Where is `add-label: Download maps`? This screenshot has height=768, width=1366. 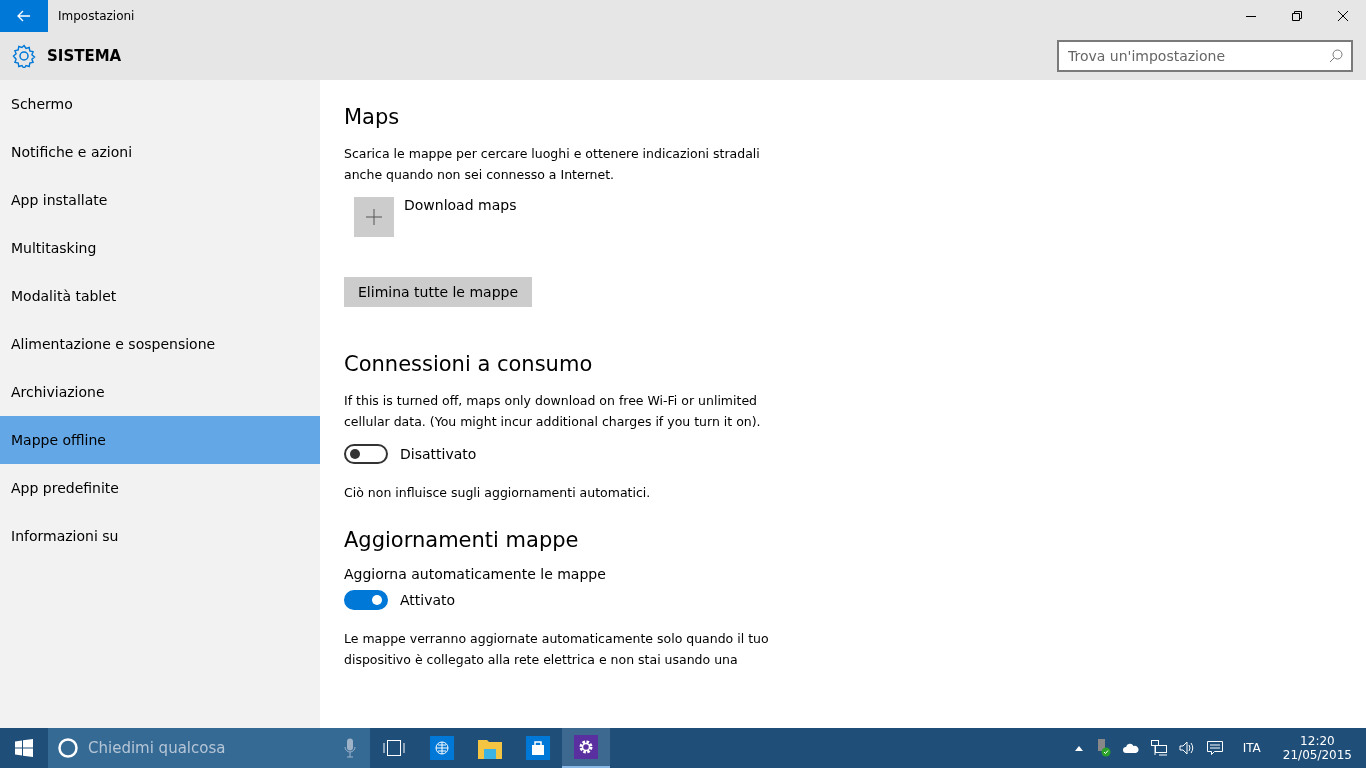
add-label: Download maps is located at coordinates (460, 206).